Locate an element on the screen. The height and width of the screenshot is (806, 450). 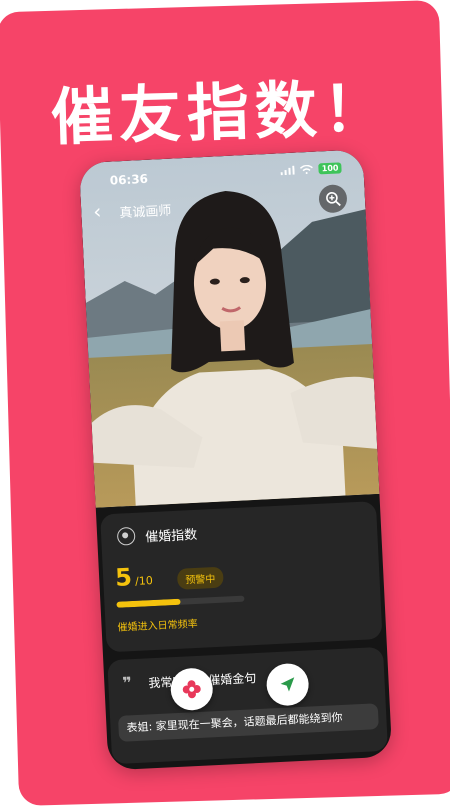
score-progress-bar is located at coordinates (180, 602).